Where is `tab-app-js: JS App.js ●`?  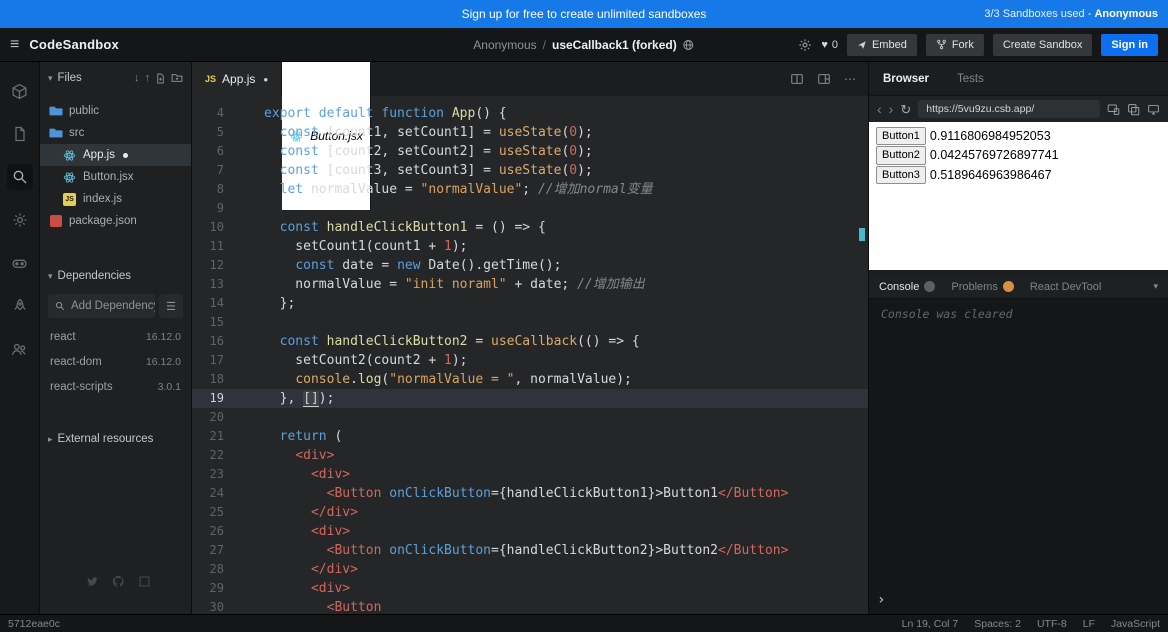
tab-app-js: JS App.js ● is located at coordinates (237, 79).